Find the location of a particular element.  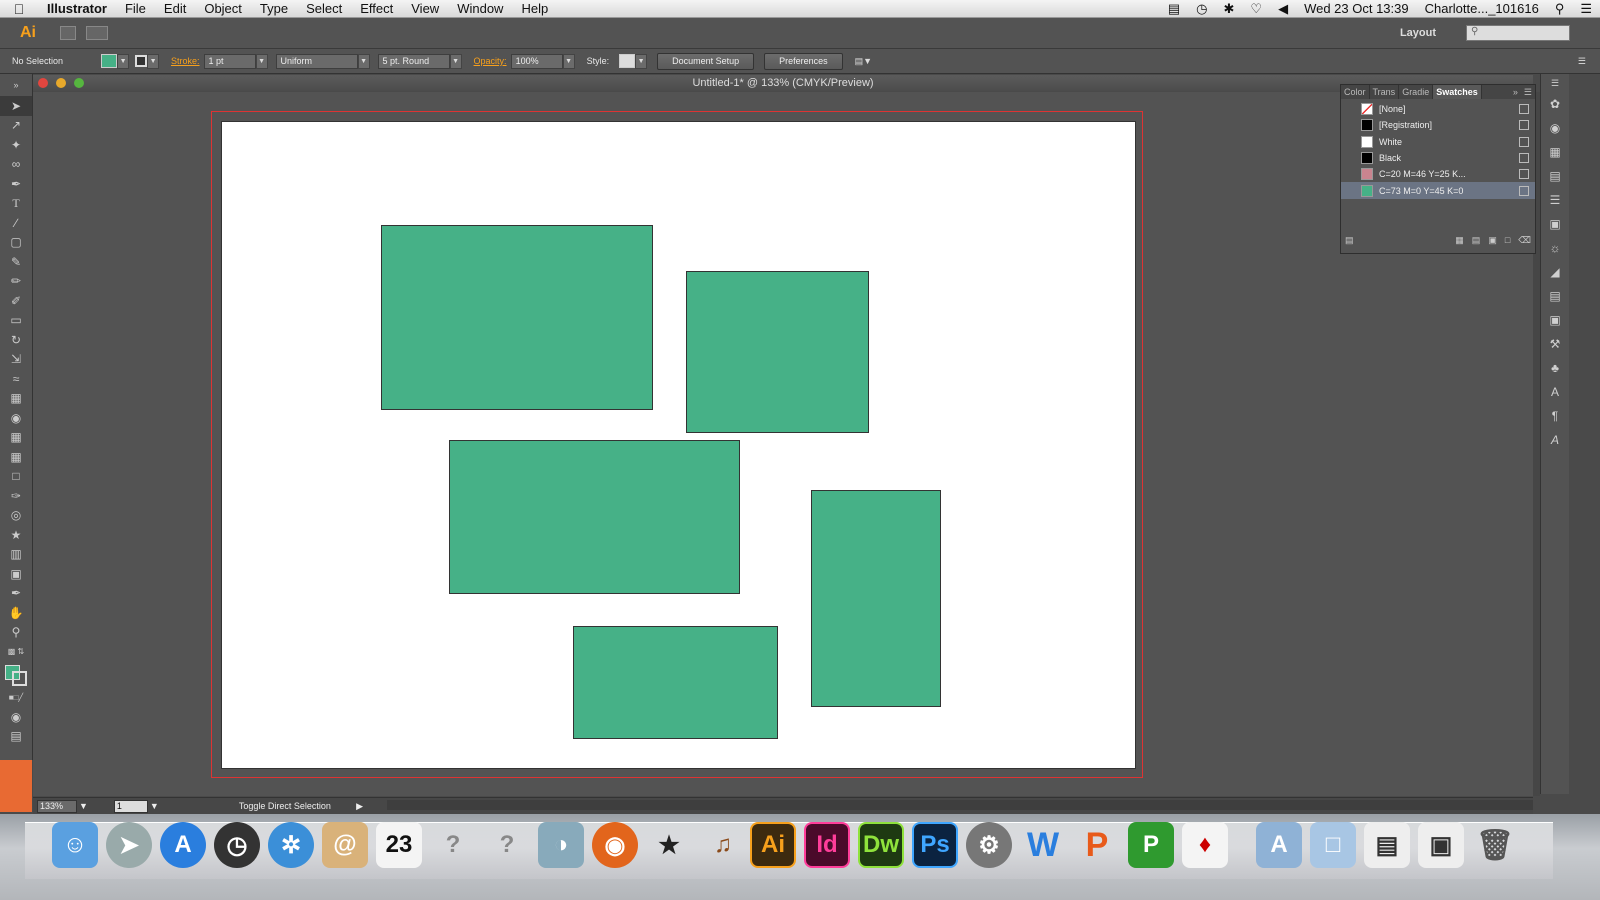

stroke-color-icon is located at coordinates (19, 678).